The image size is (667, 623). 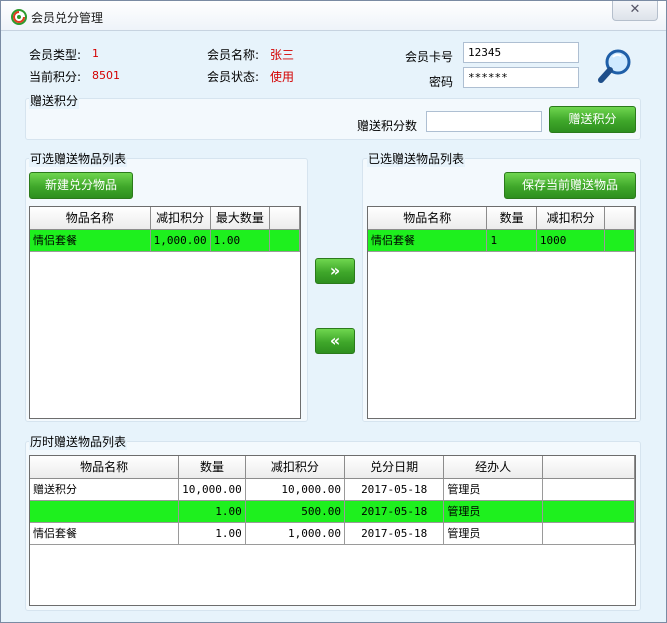 What do you see at coordinates (105, 511) in the screenshot?
I see `item-name-cell` at bounding box center [105, 511].